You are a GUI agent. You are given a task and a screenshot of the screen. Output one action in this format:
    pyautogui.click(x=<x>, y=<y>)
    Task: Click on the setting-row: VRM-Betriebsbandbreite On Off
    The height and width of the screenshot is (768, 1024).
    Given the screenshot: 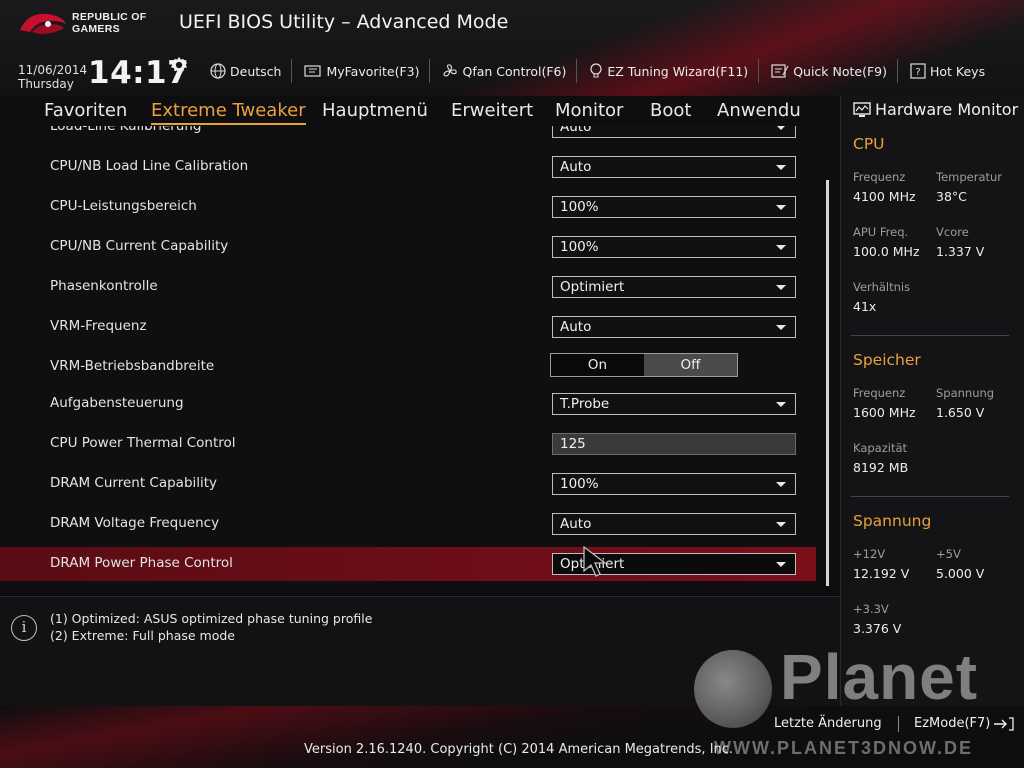 What is the action you would take?
    pyautogui.click(x=408, y=367)
    